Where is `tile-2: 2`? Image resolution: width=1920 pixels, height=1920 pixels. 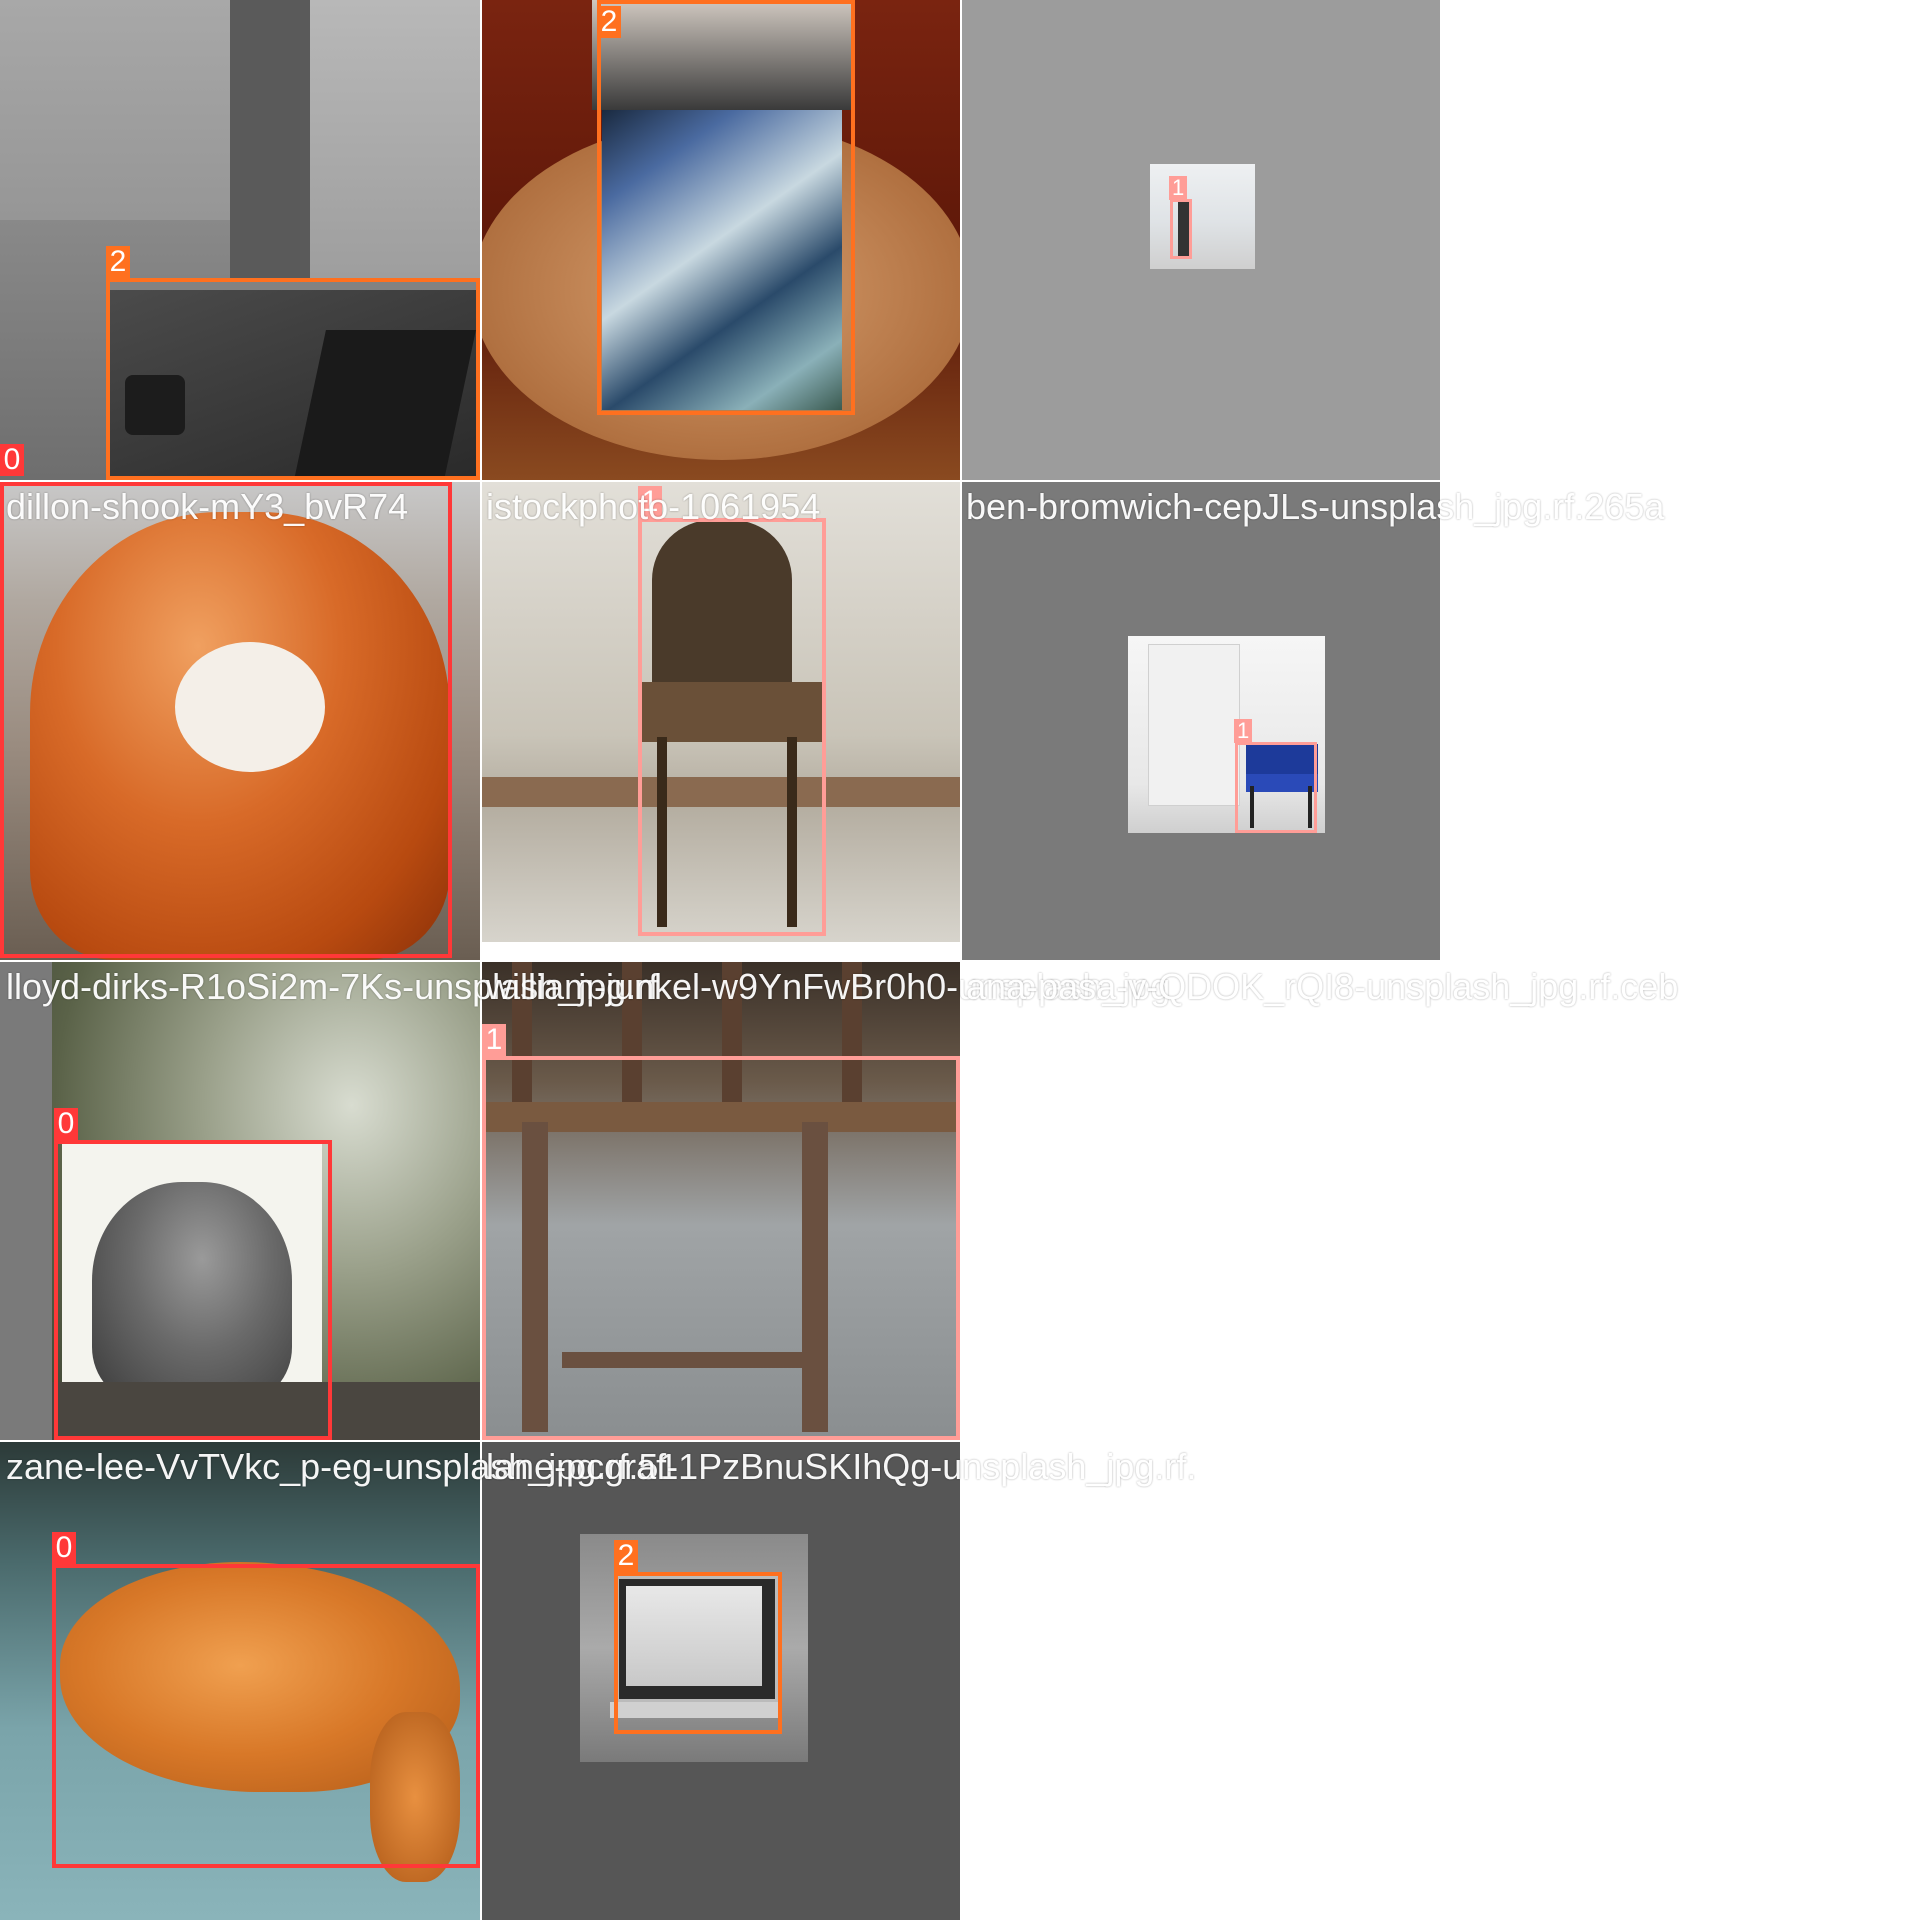 tile-2: 2 is located at coordinates (721, 240).